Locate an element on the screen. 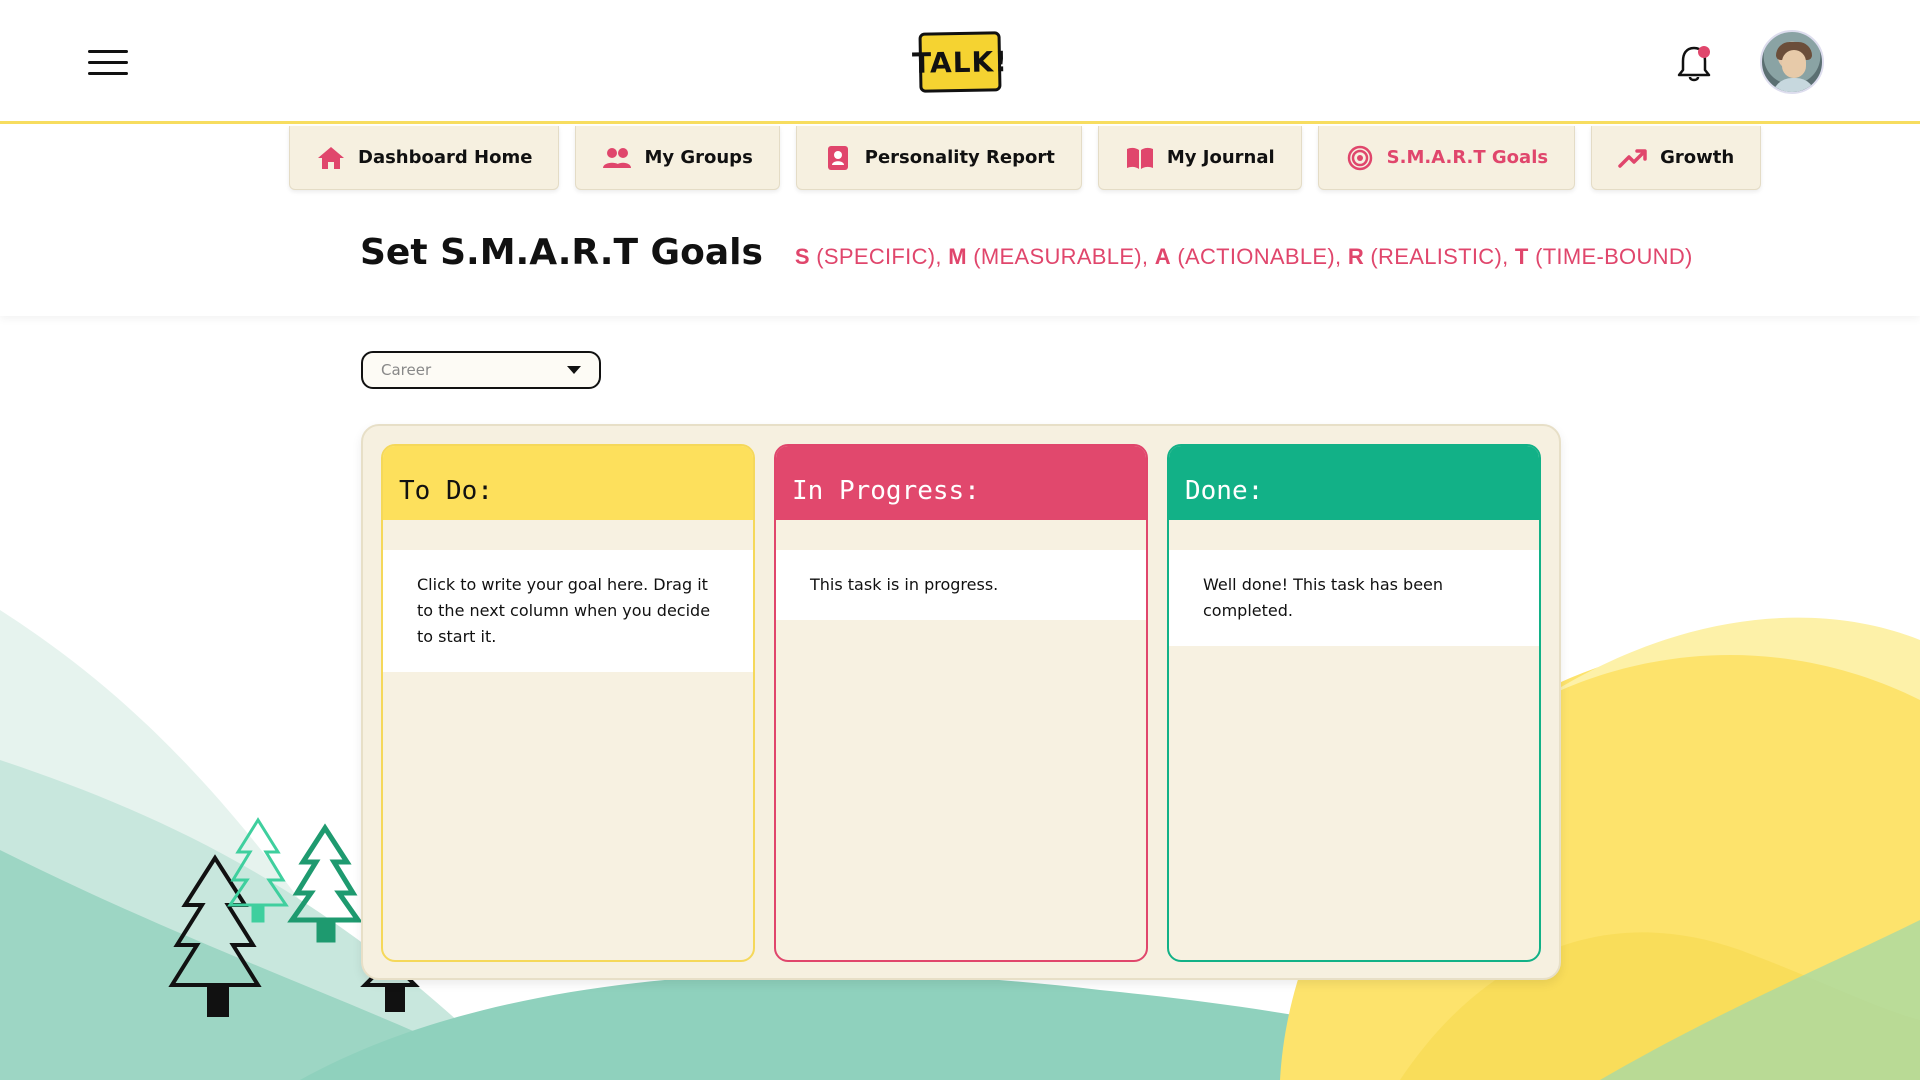  tab-personality-report: Personality Report is located at coordinates (938, 158).